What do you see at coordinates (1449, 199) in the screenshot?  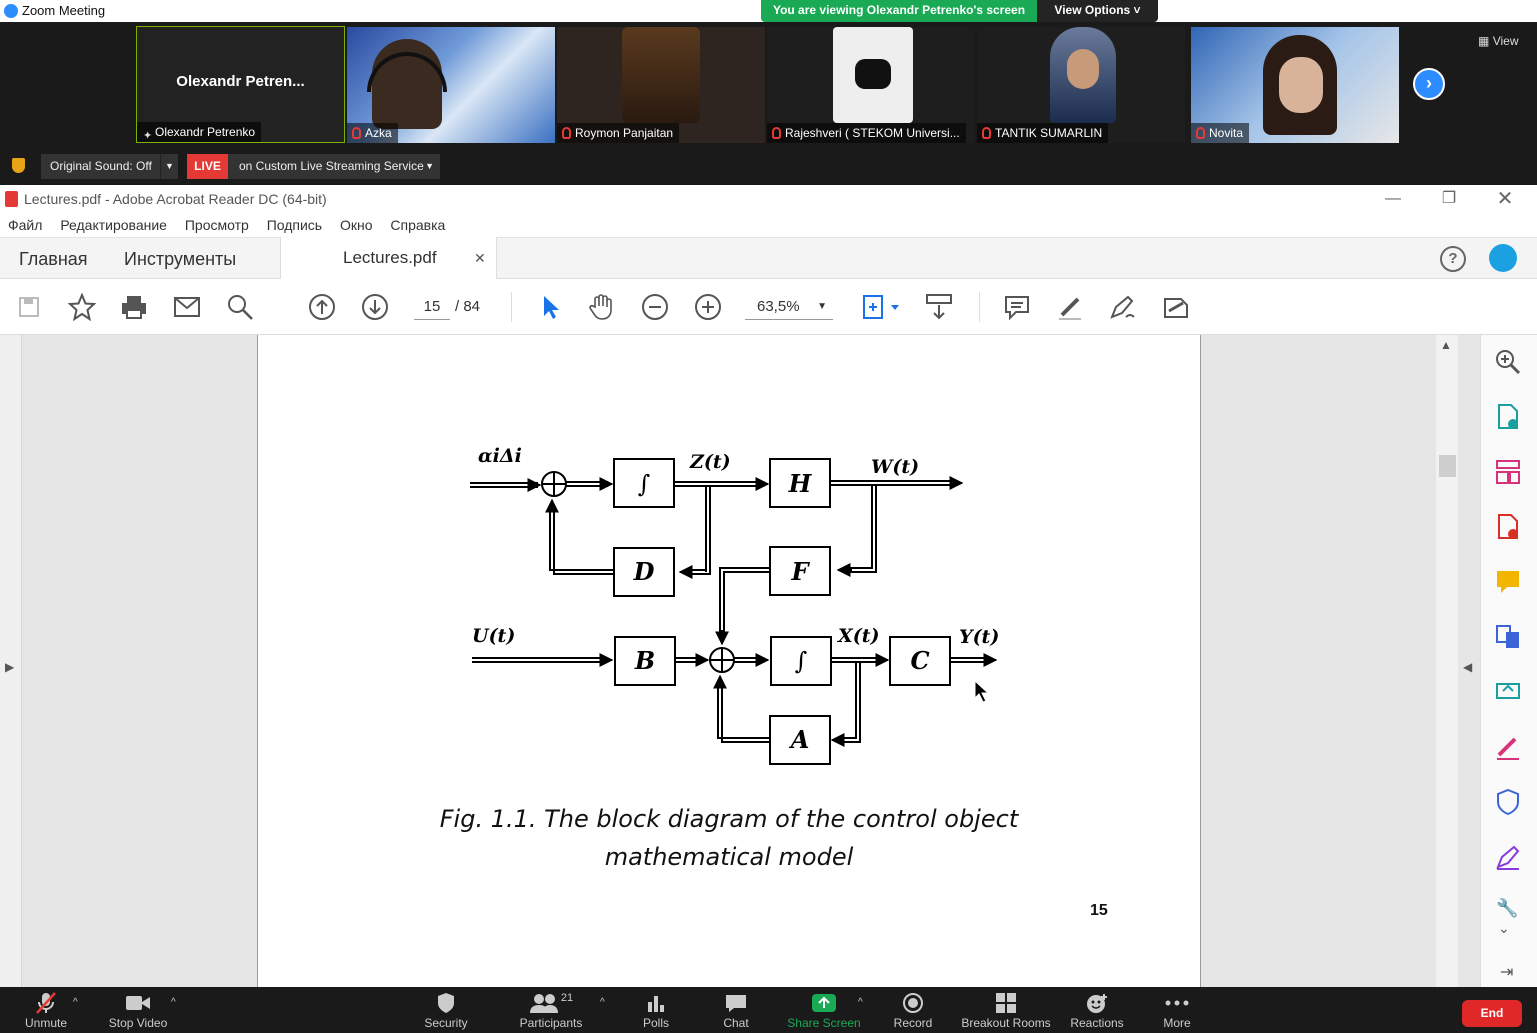 I see `restore-button: ❐` at bounding box center [1449, 199].